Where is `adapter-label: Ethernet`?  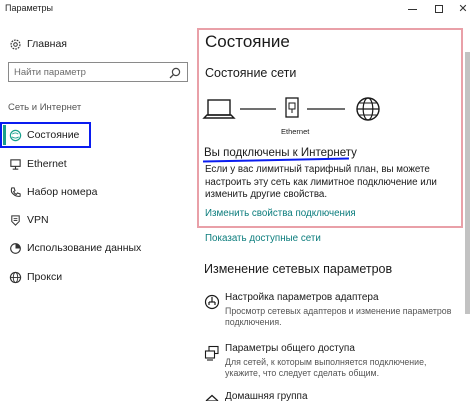
adapter-label: Ethernet is located at coordinates (295, 131).